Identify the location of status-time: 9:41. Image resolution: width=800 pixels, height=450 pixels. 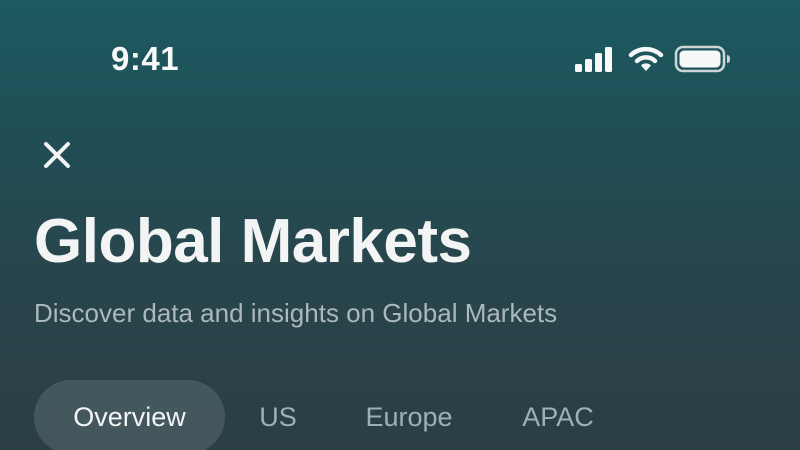
(145, 58).